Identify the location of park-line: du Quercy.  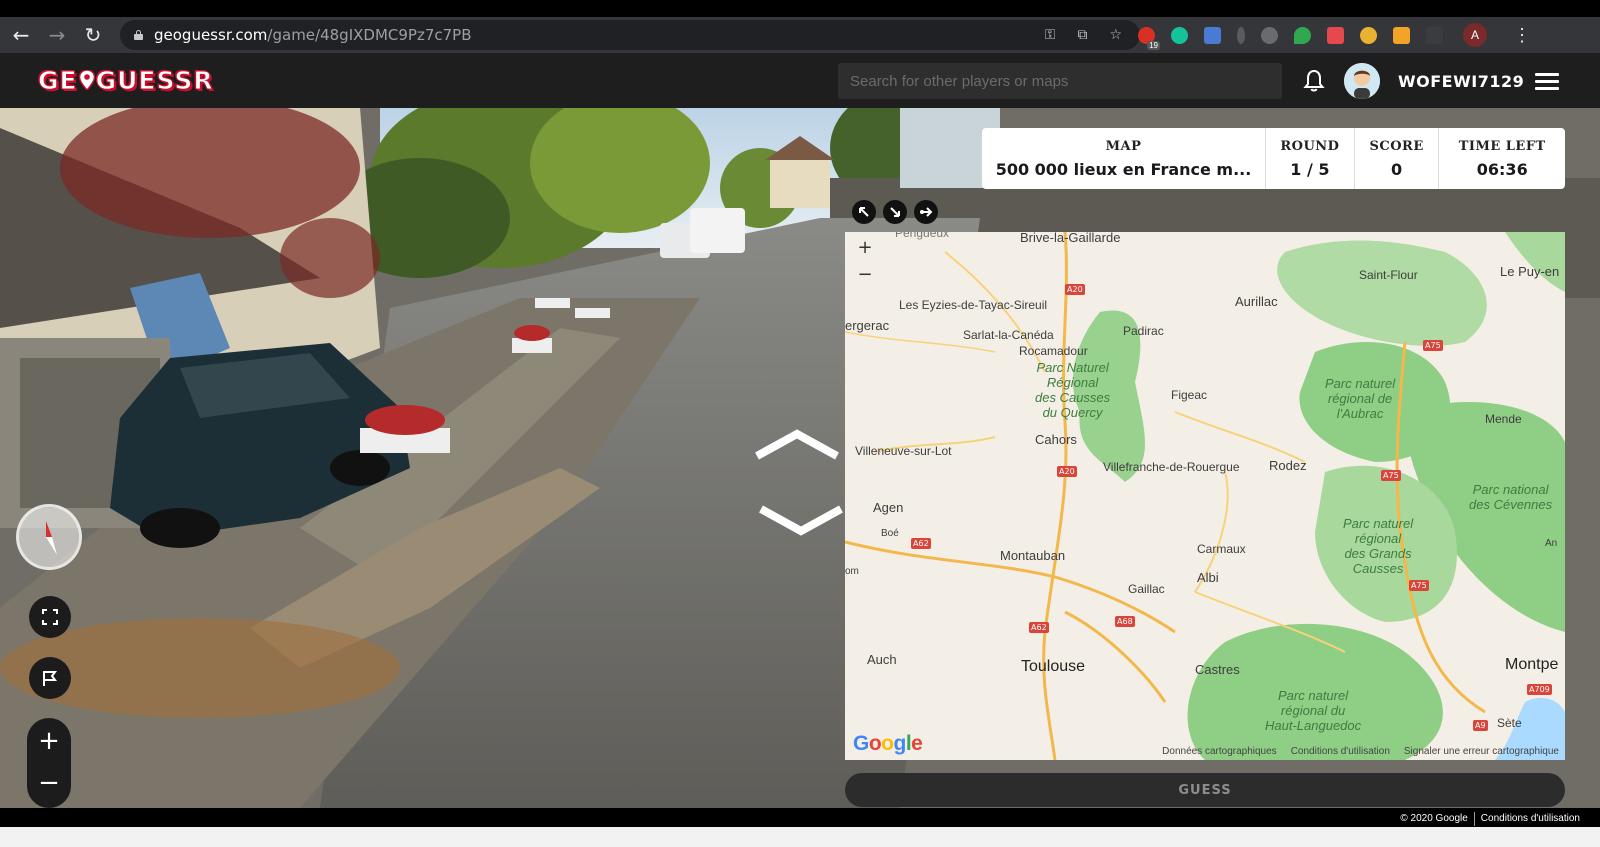
(1072, 412).